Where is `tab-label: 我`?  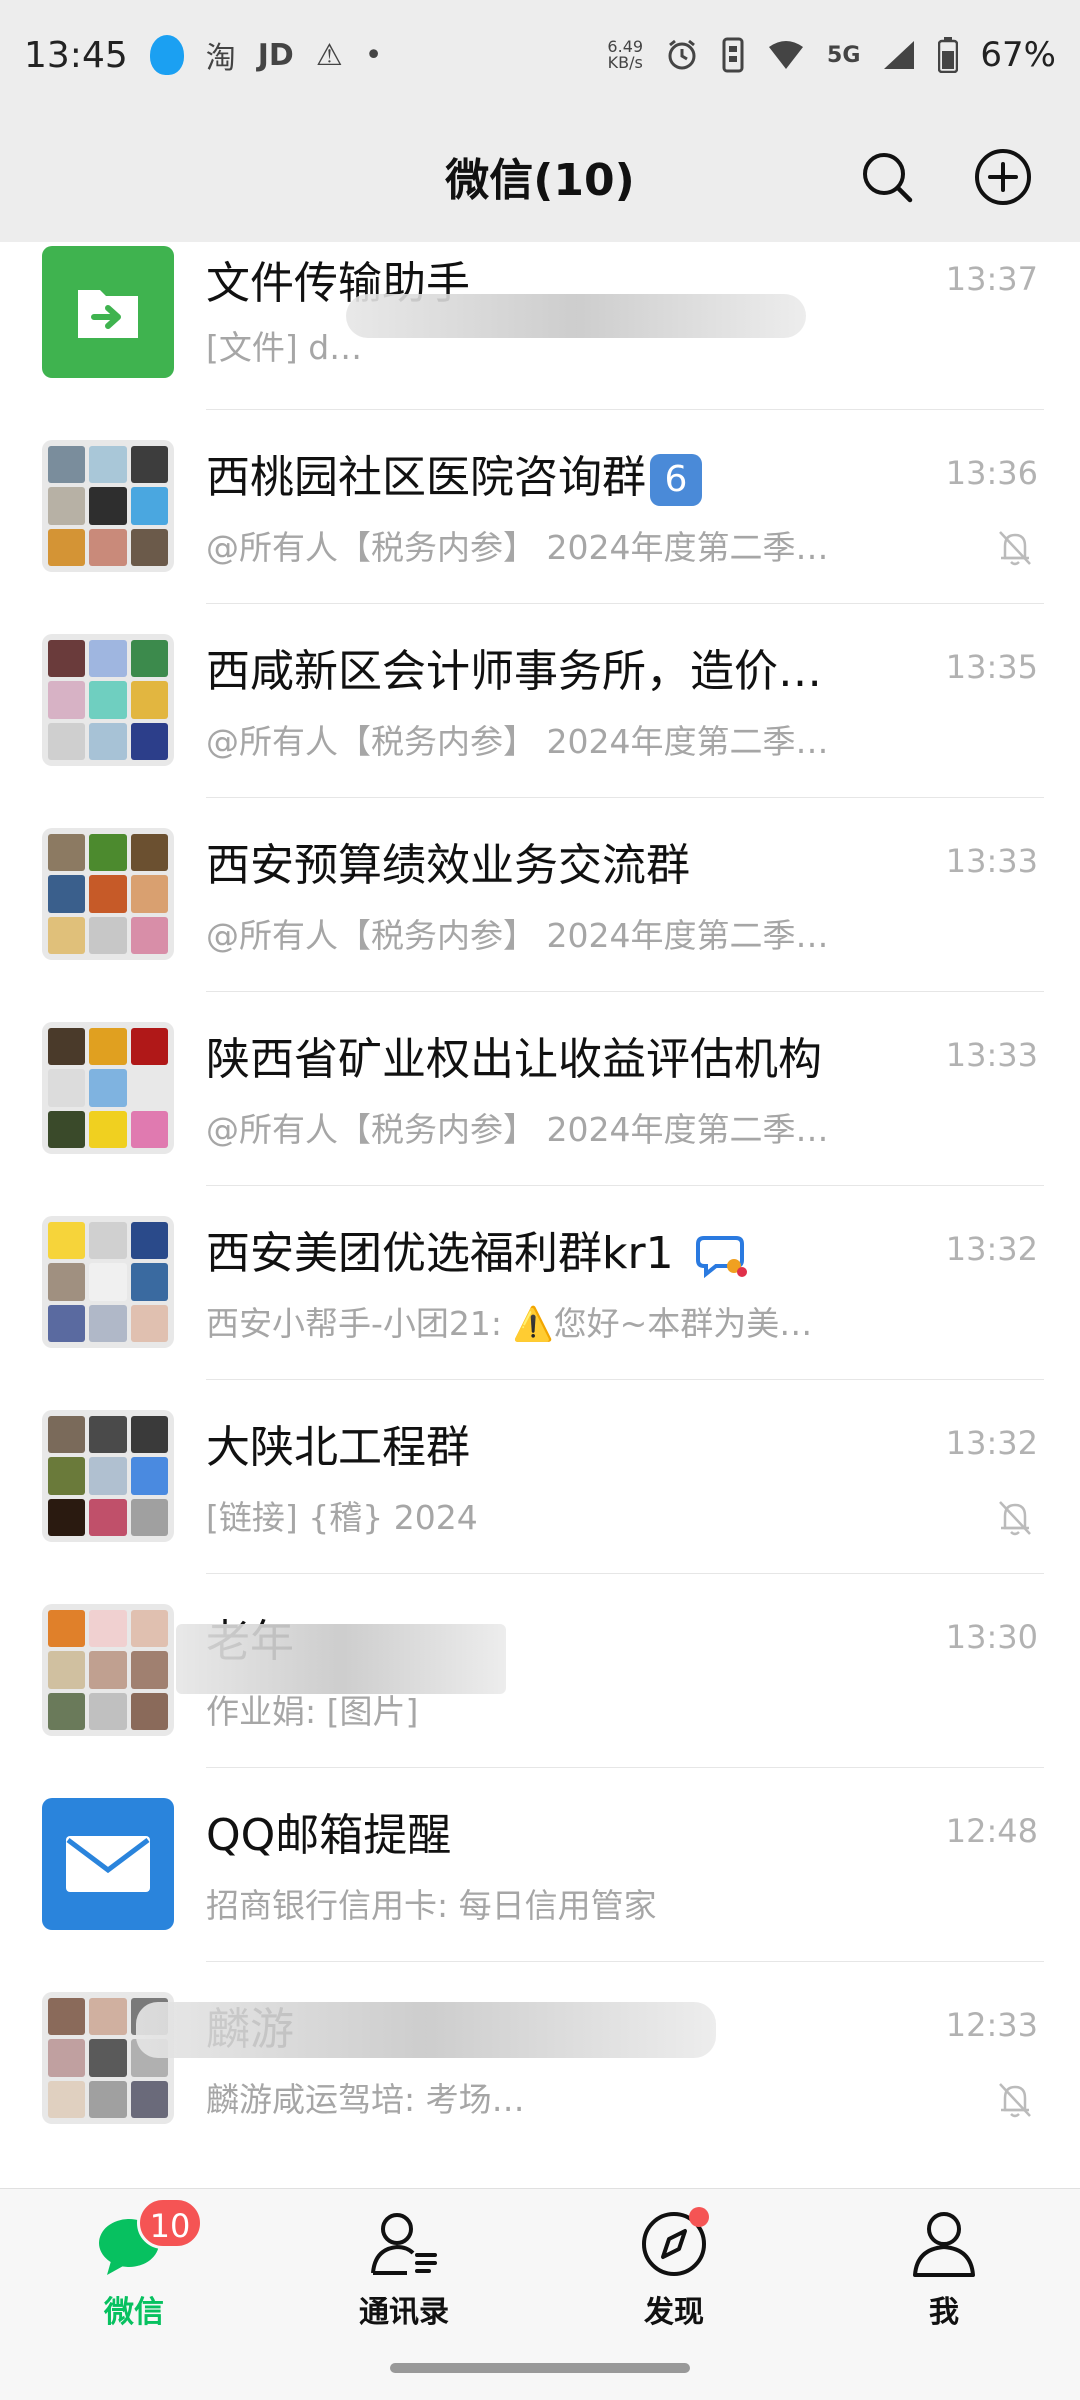 tab-label: 我 is located at coordinates (944, 2312).